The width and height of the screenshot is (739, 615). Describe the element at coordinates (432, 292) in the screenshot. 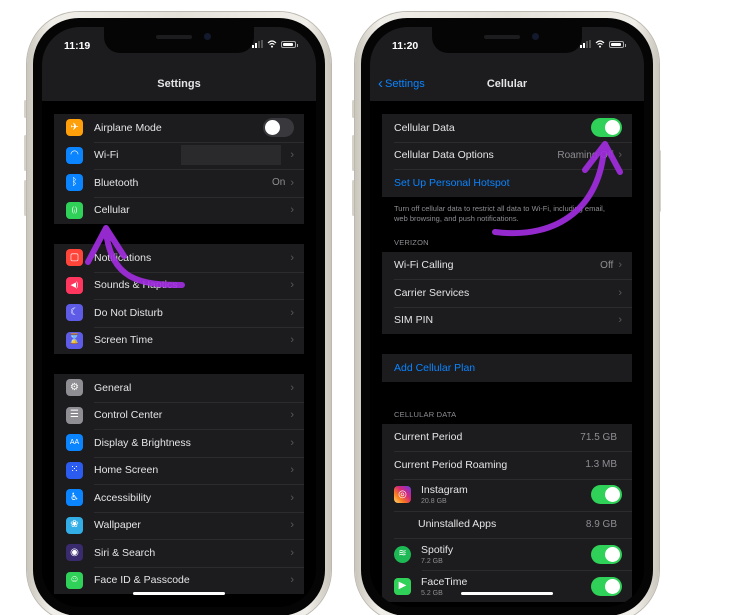

I see `row-label: Carrier Services` at that location.